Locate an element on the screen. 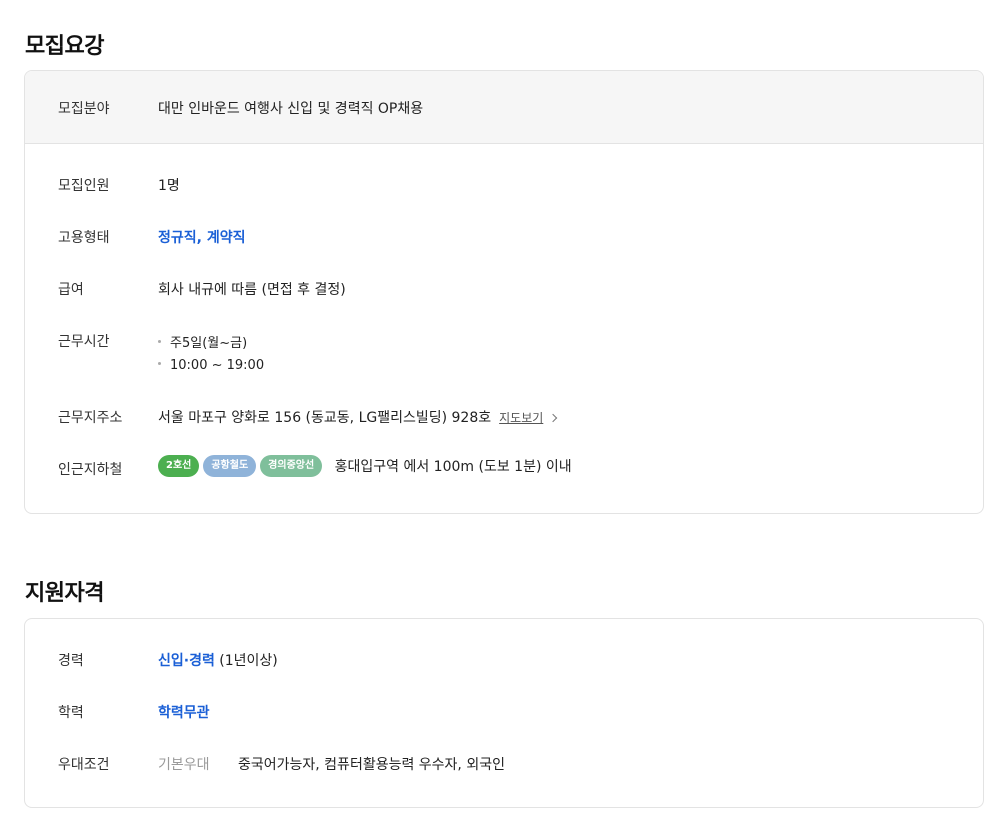 The image size is (1008, 824). subway-label: 인근지하철 is located at coordinates (90, 470).